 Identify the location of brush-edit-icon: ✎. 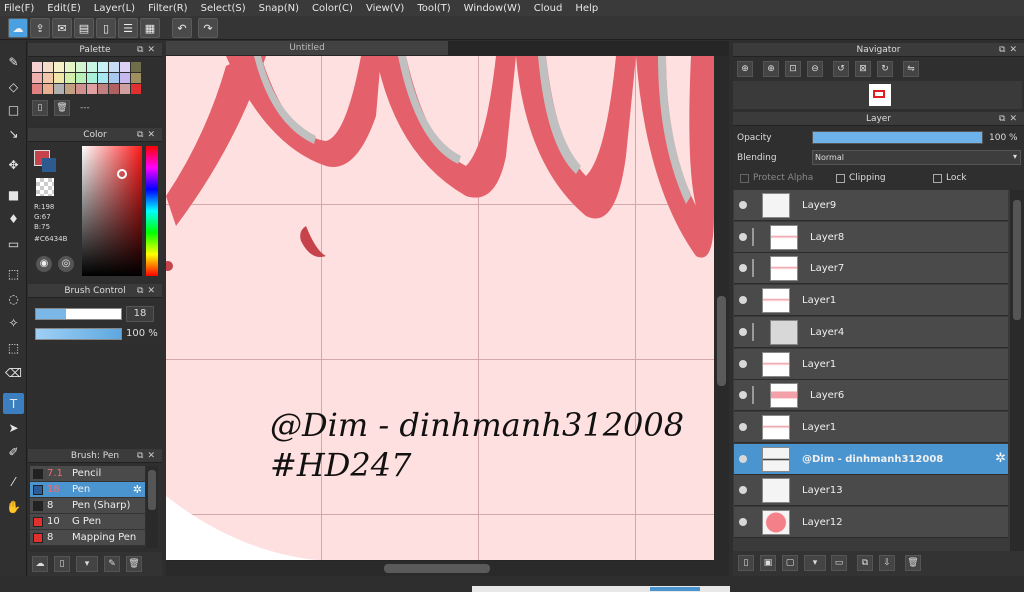
(112, 564).